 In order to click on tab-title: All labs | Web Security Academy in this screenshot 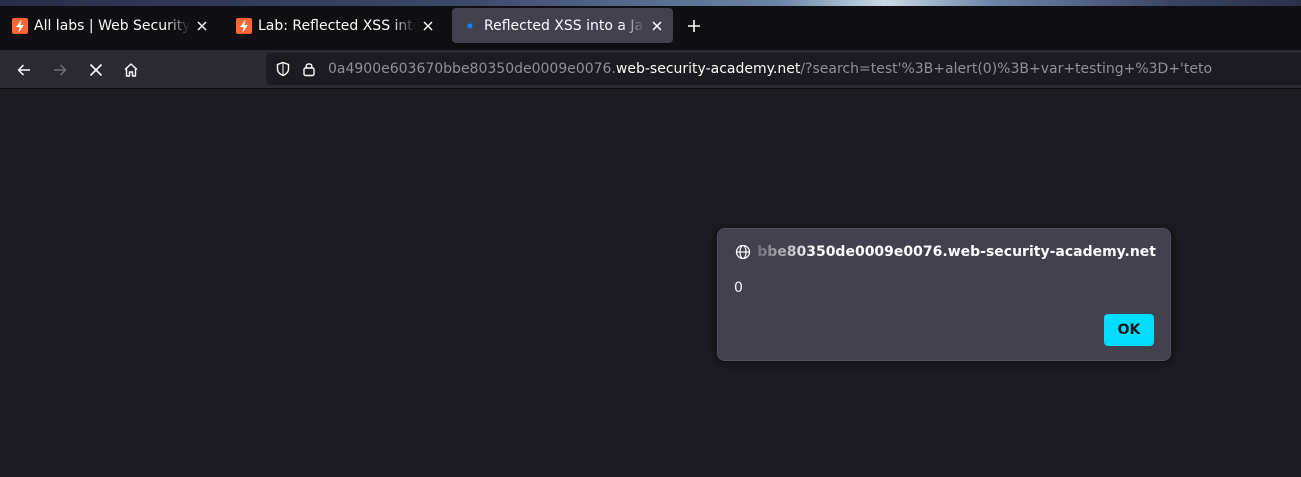, I will do `click(112, 25)`.